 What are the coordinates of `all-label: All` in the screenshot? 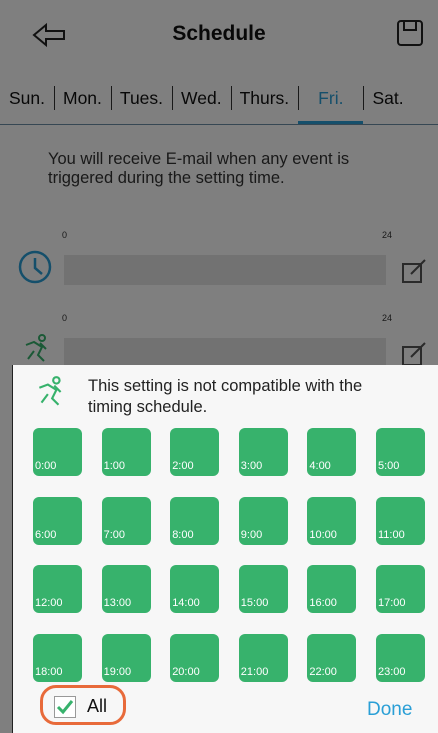 It's located at (97, 706).